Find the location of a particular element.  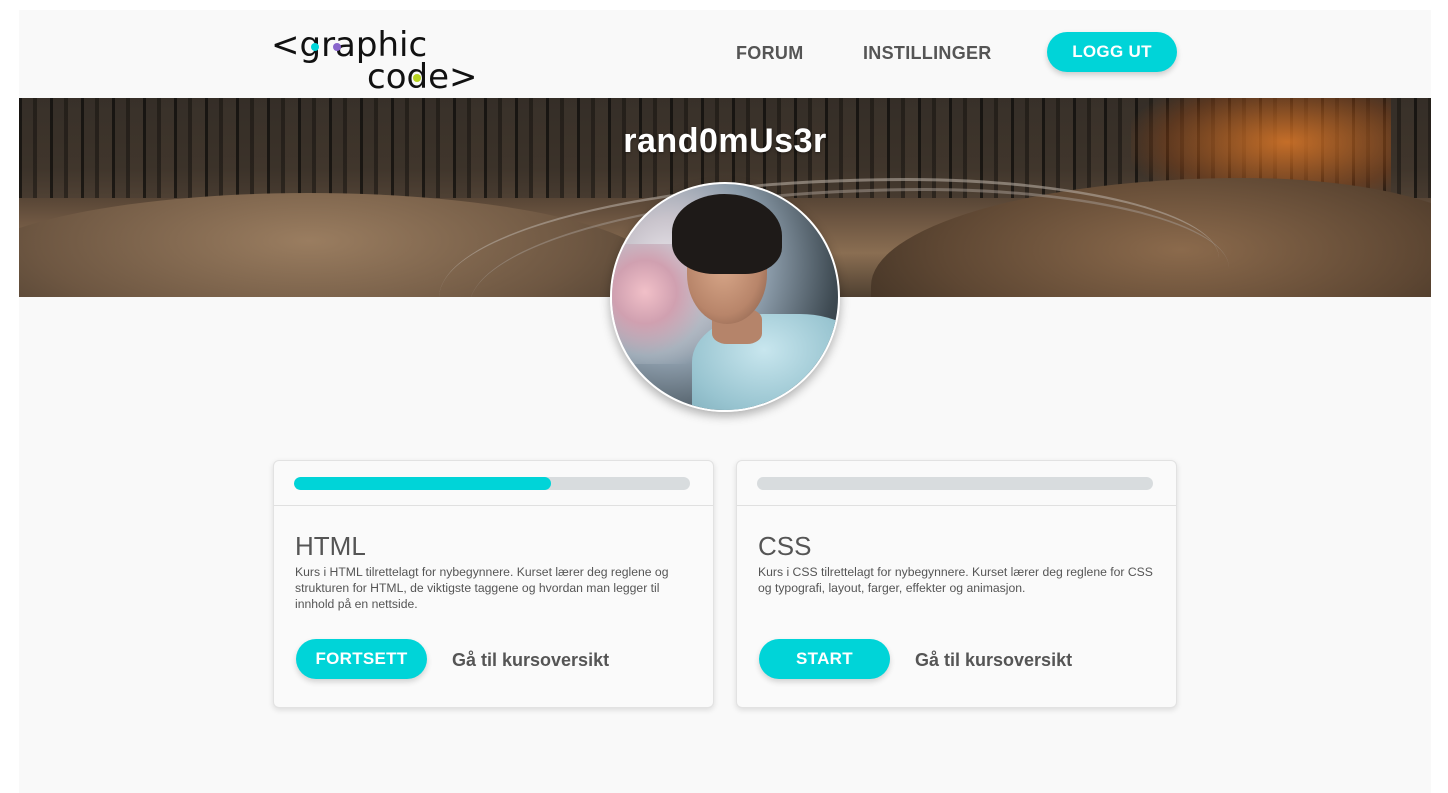

graphic-code-logo-icon: <graphic code> is located at coordinates (374, 61).